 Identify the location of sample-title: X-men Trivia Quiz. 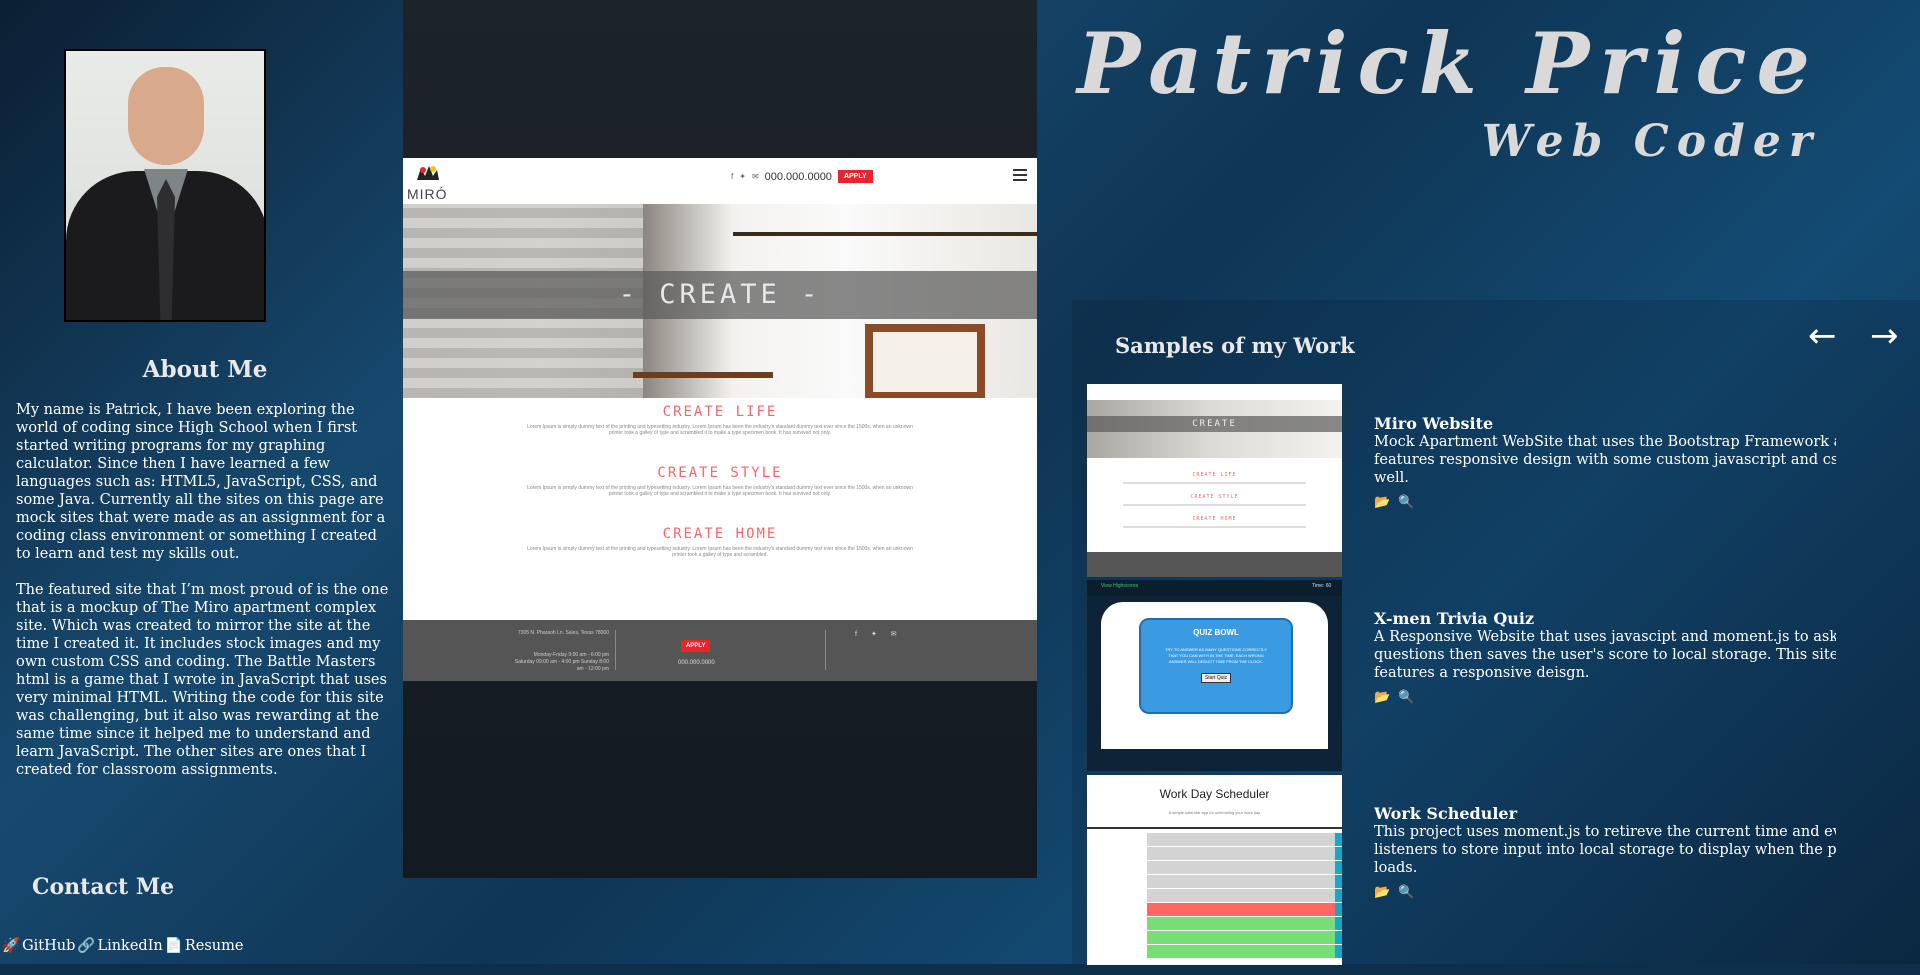
(1454, 618).